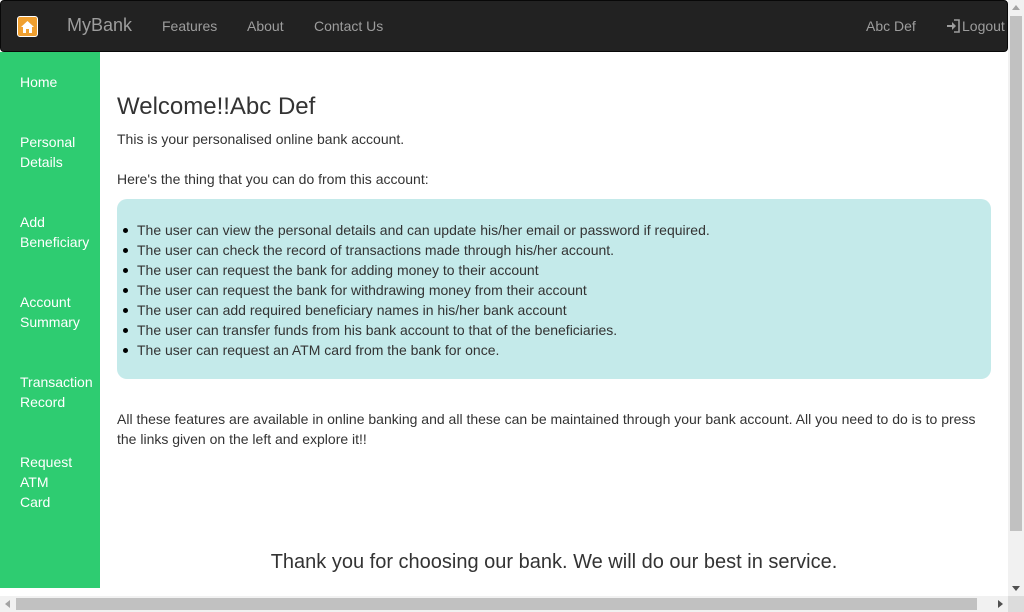 The image size is (1024, 612). Describe the element at coordinates (46, 462) in the screenshot. I see `sidebar-item-label: Request` at that location.